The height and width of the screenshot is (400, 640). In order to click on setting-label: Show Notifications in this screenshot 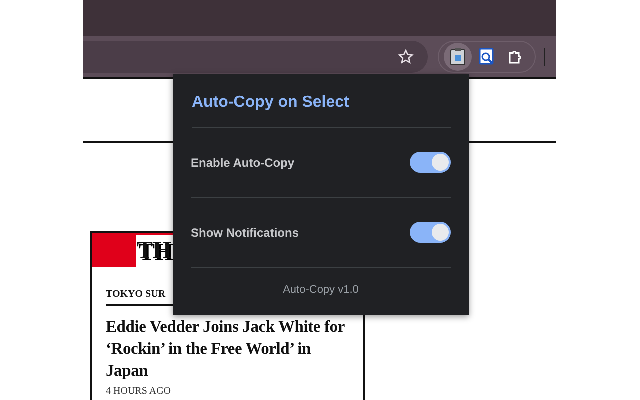, I will do `click(245, 233)`.